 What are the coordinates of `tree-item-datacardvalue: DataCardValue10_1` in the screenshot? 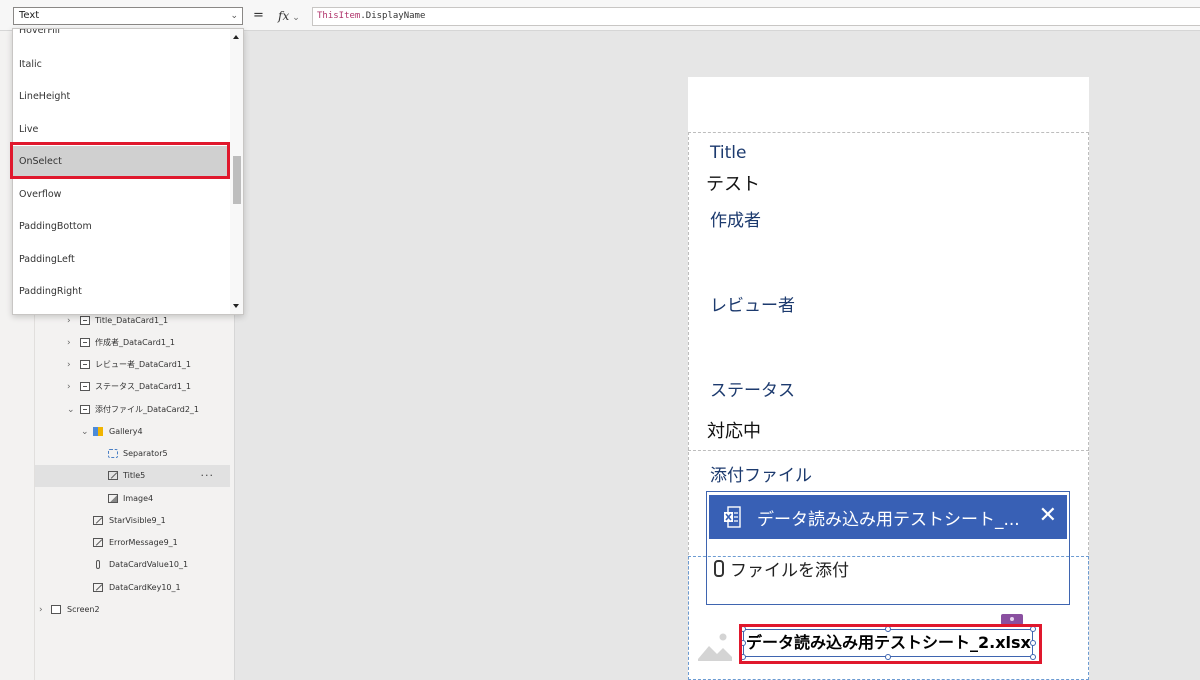 It's located at (123, 565).